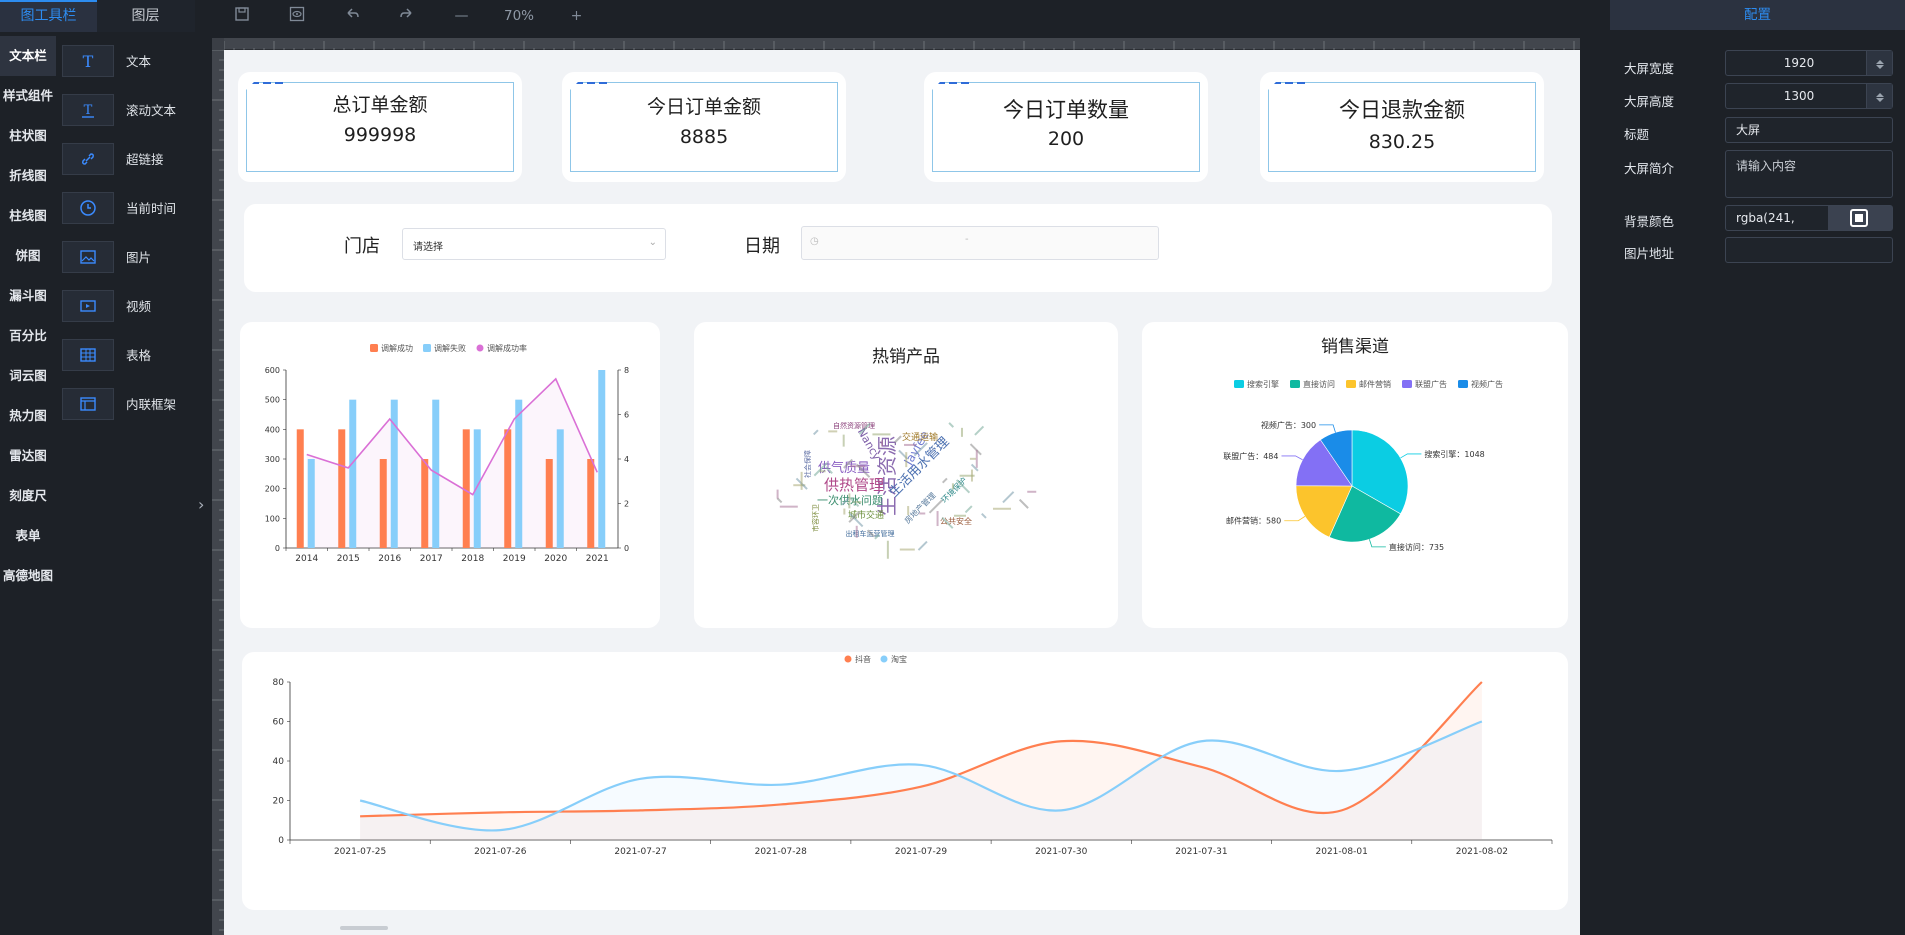 Image resolution: width=1905 pixels, height=935 pixels. What do you see at coordinates (28, 416) in the screenshot?
I see `category-item: 热力图` at bounding box center [28, 416].